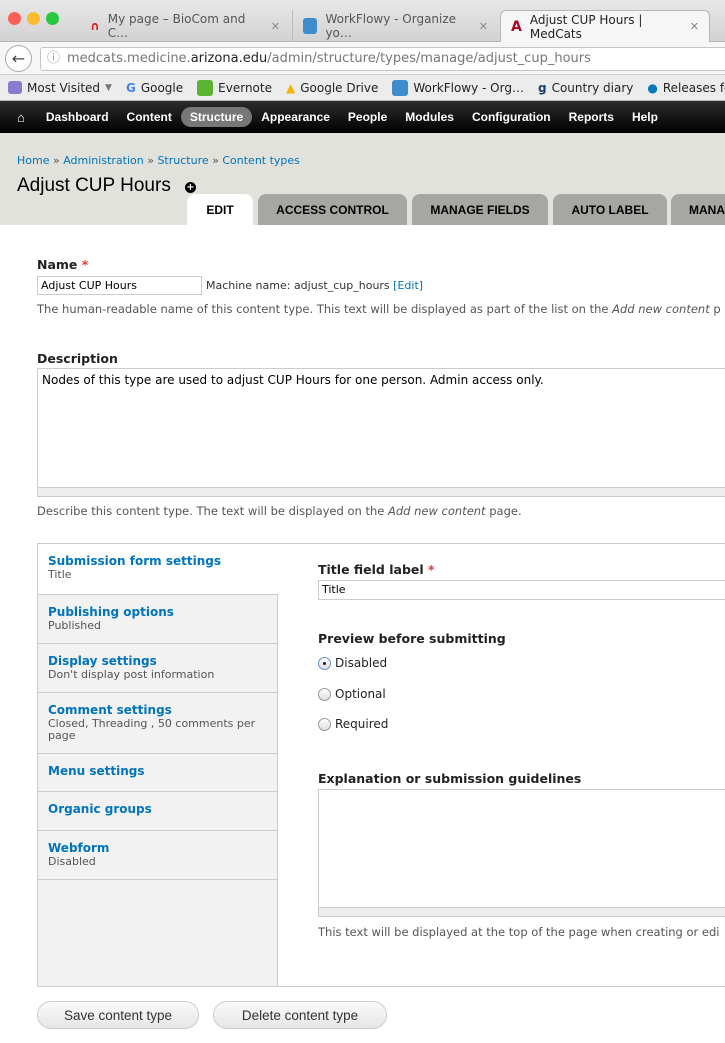  I want to click on info-icon: ⓘ, so click(53, 59).